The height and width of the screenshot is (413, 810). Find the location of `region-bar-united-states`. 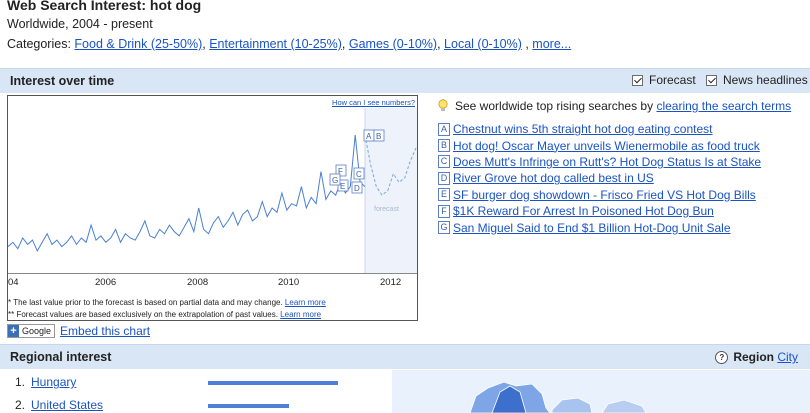

region-bar-united-states is located at coordinates (248, 406).